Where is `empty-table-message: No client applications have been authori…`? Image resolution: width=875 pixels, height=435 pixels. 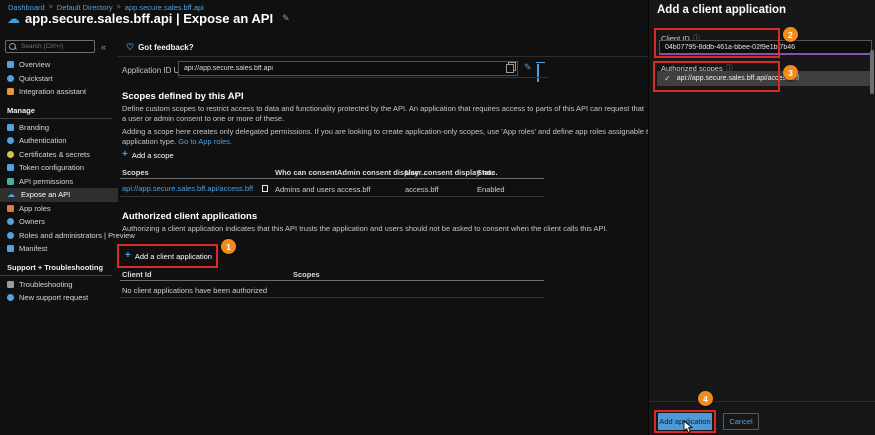 empty-table-message: No client applications have been authori… is located at coordinates (195, 290).